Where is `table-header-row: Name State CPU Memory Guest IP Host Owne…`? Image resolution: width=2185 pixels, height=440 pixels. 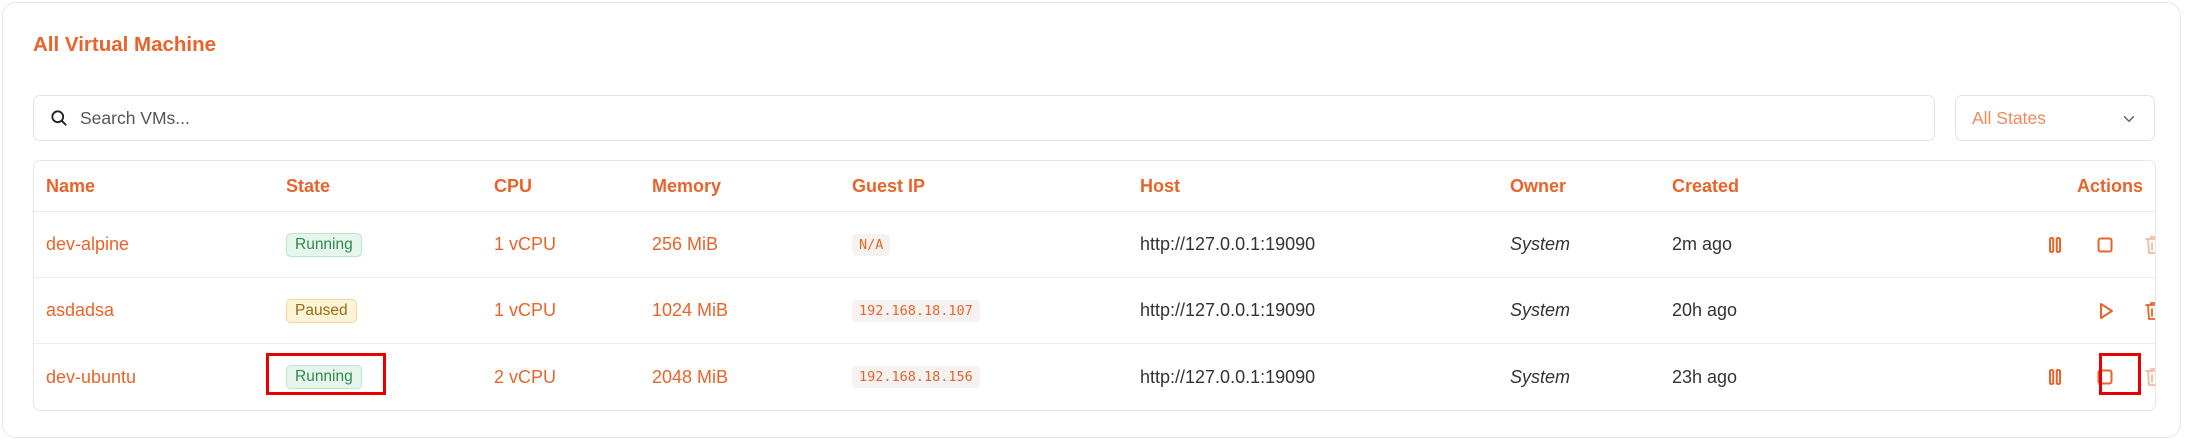 table-header-row: Name State CPU Memory Guest IP Host Owne… is located at coordinates (1094, 186).